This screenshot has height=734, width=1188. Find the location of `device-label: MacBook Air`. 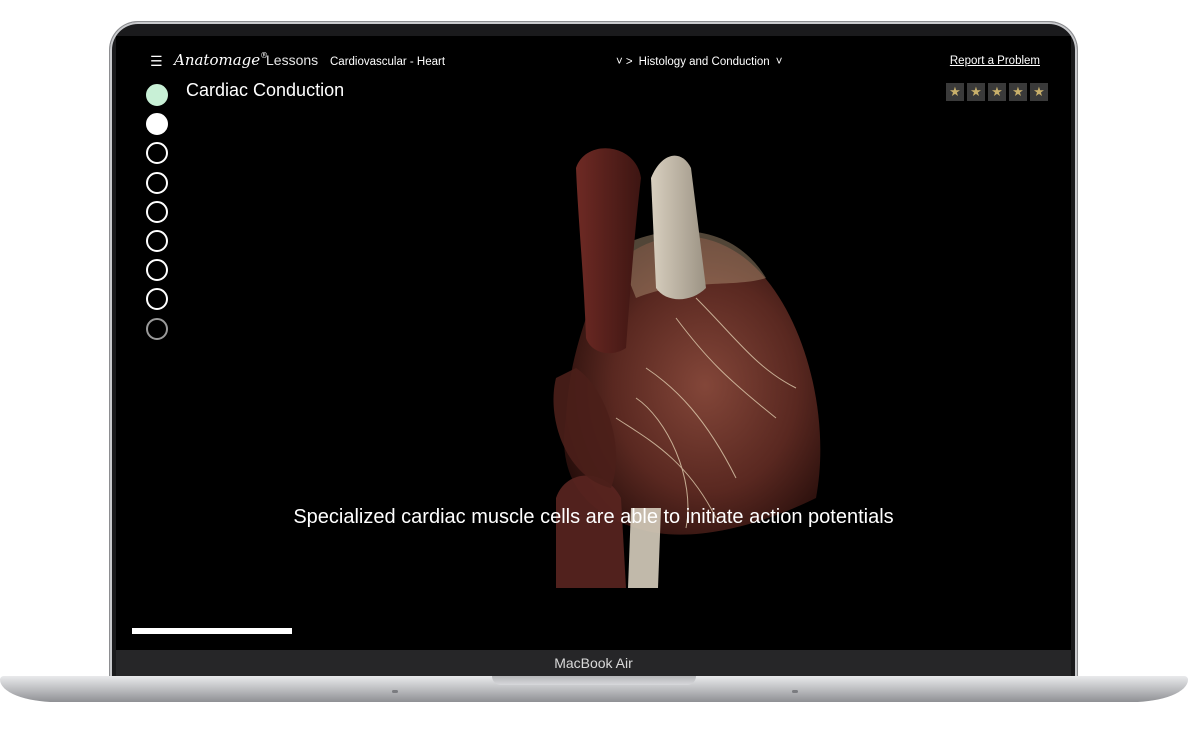

device-label: MacBook Air is located at coordinates (593, 663).